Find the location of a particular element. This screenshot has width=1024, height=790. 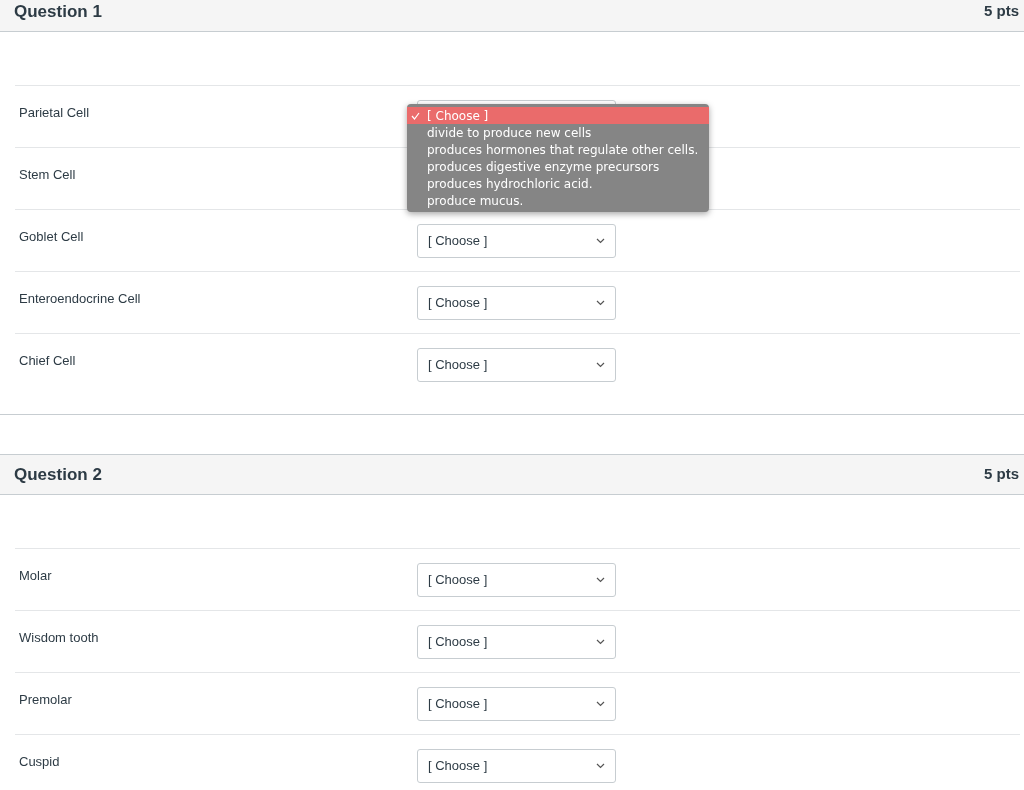

match-label: Molar is located at coordinates (35, 576).